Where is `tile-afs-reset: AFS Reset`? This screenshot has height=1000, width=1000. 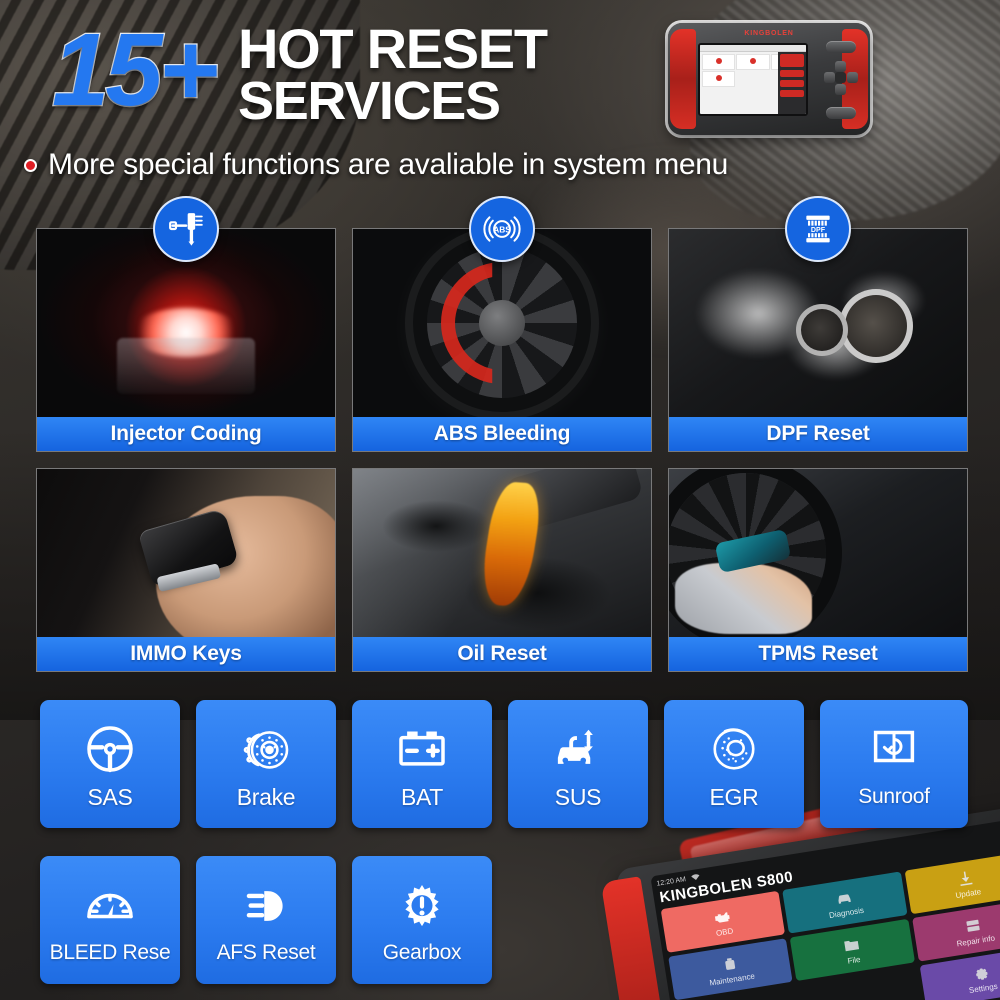 tile-afs-reset: AFS Reset is located at coordinates (266, 920).